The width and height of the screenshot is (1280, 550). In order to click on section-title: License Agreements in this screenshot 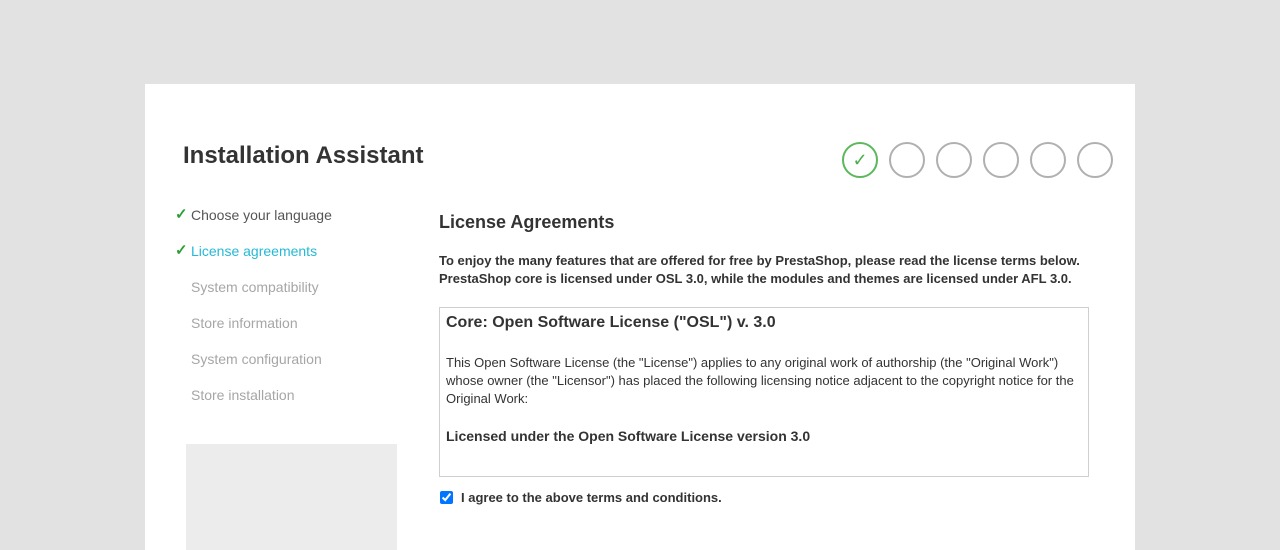, I will do `click(527, 222)`.